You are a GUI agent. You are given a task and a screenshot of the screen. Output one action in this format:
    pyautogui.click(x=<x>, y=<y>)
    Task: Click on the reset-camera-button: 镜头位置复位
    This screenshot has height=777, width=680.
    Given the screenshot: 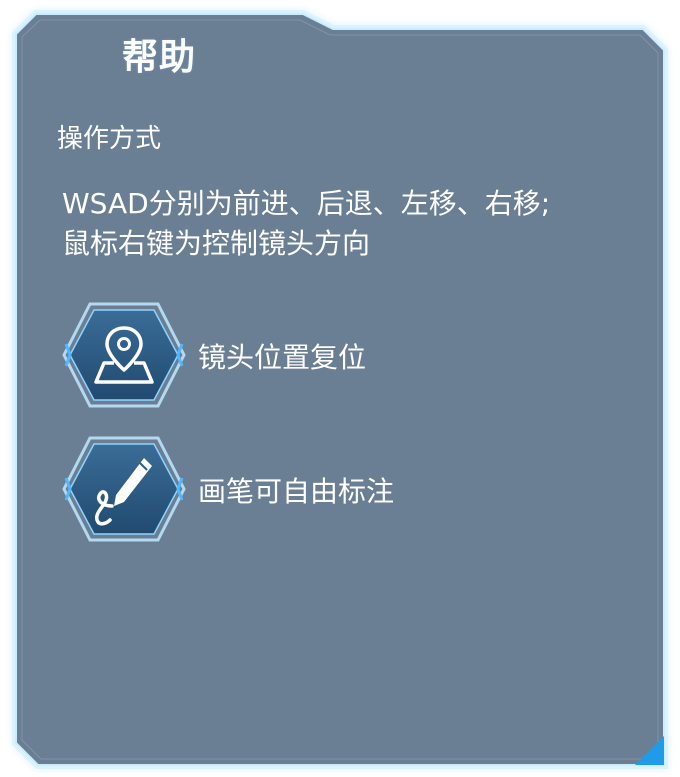 What is the action you would take?
    pyautogui.click(x=272, y=355)
    